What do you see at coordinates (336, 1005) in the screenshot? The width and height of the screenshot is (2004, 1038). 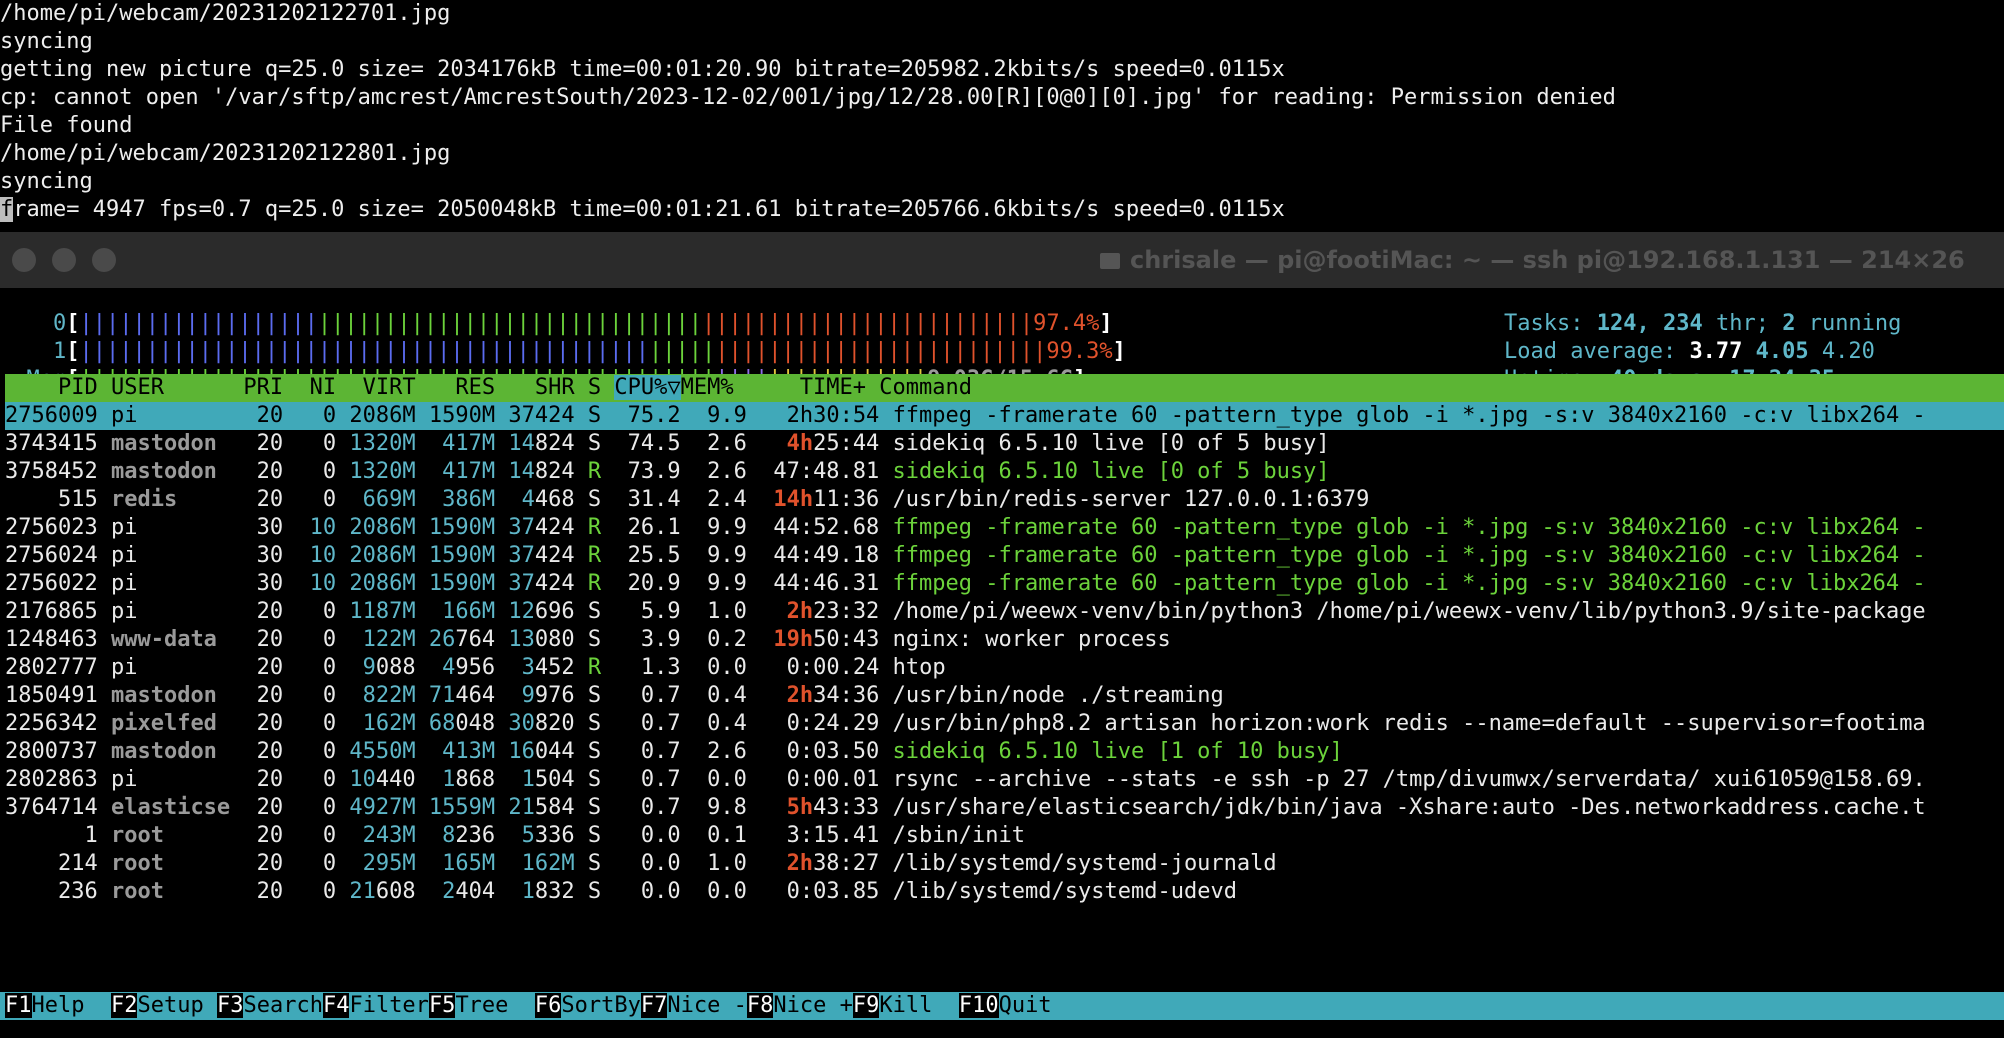 I see `function-key-f4: F4` at bounding box center [336, 1005].